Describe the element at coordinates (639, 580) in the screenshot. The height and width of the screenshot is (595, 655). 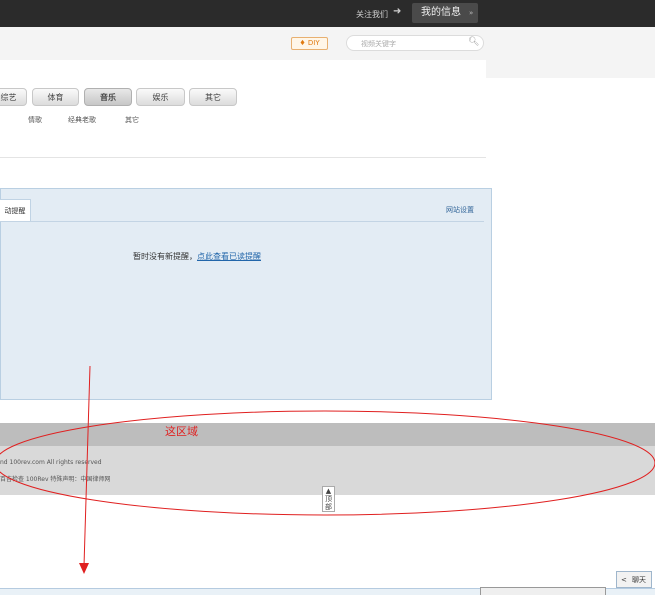
I see `chat-label: 聊天` at that location.